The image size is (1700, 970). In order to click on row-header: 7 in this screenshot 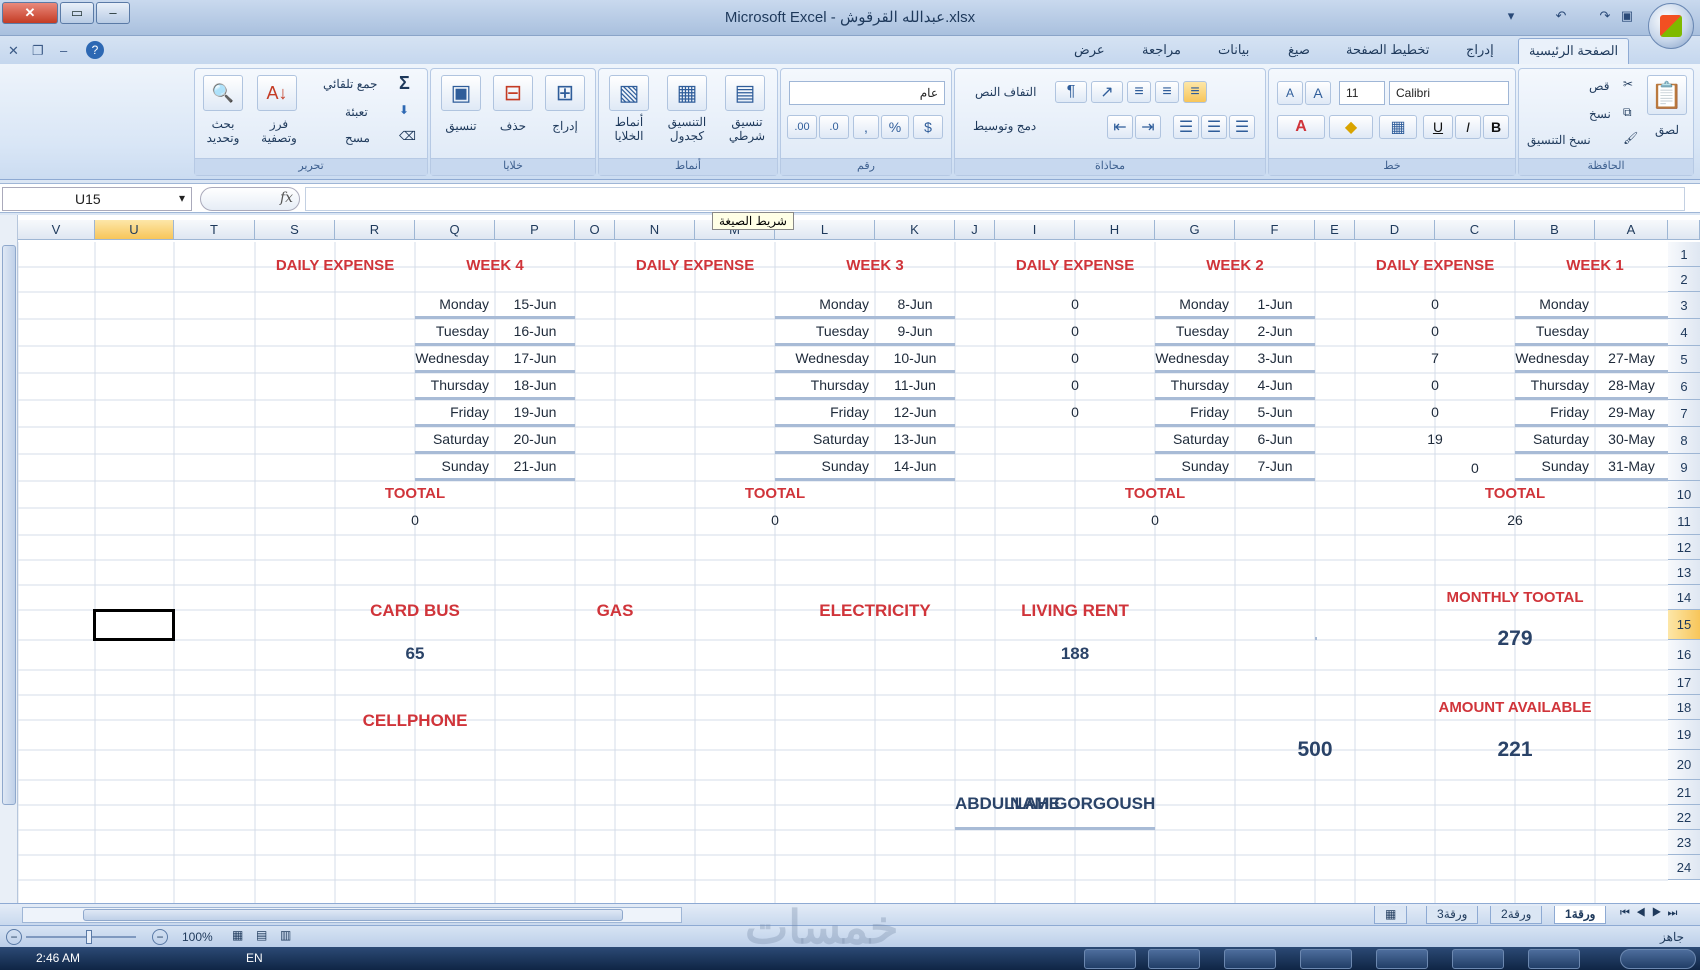, I will do `click(1684, 413)`.